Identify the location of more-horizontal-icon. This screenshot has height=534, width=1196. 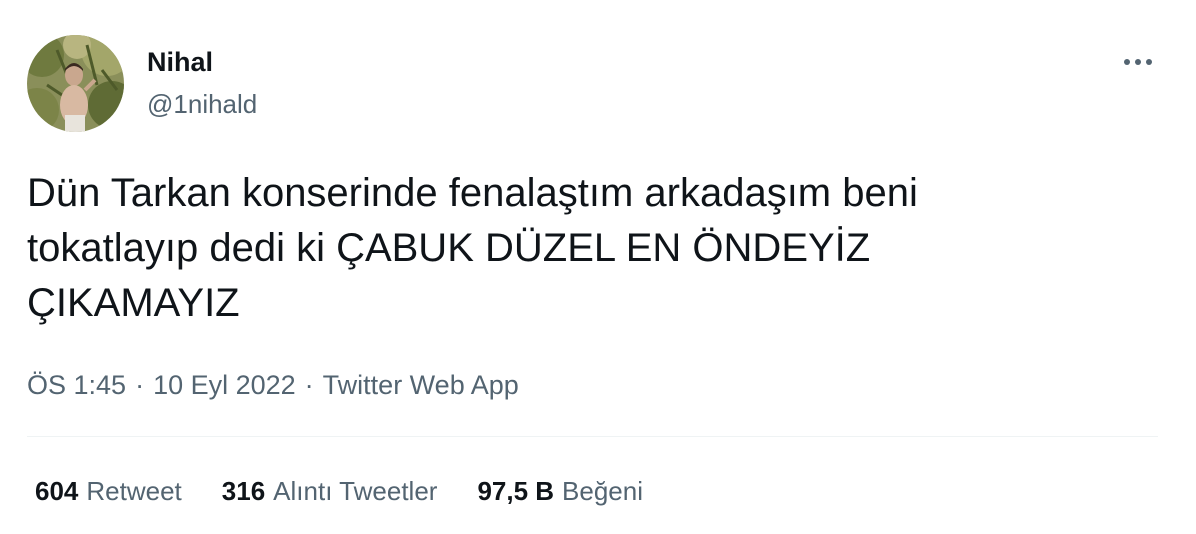
(1138, 62).